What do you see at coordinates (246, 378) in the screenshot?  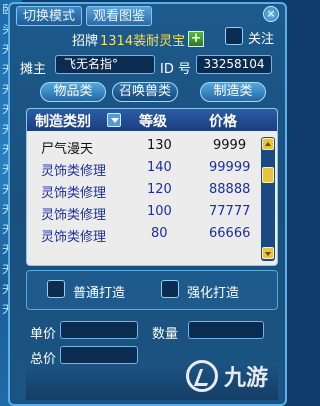 I see `watermark-text: 九游` at bounding box center [246, 378].